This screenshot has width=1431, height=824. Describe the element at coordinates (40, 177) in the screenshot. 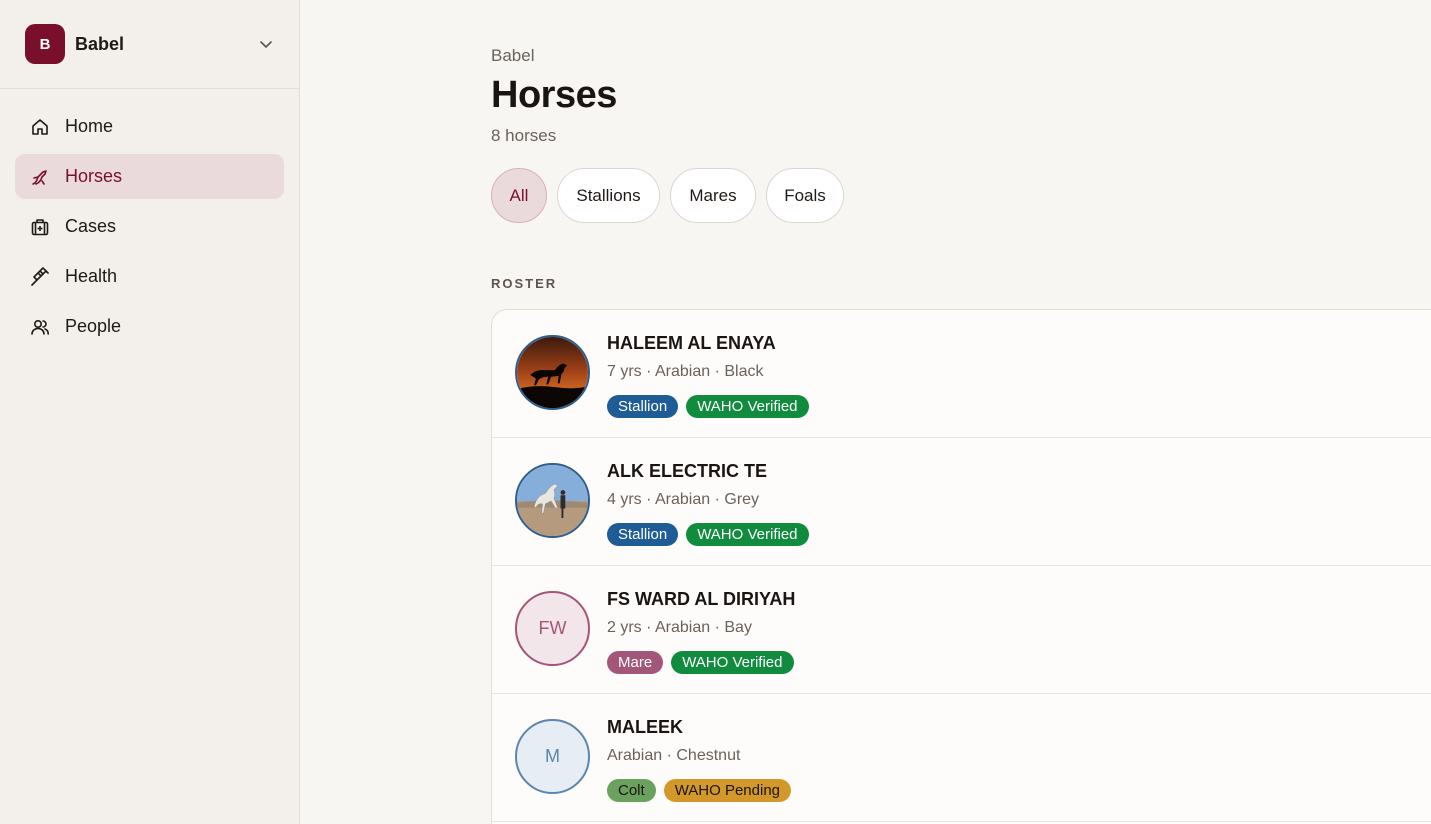

I see `horse-icon` at that location.